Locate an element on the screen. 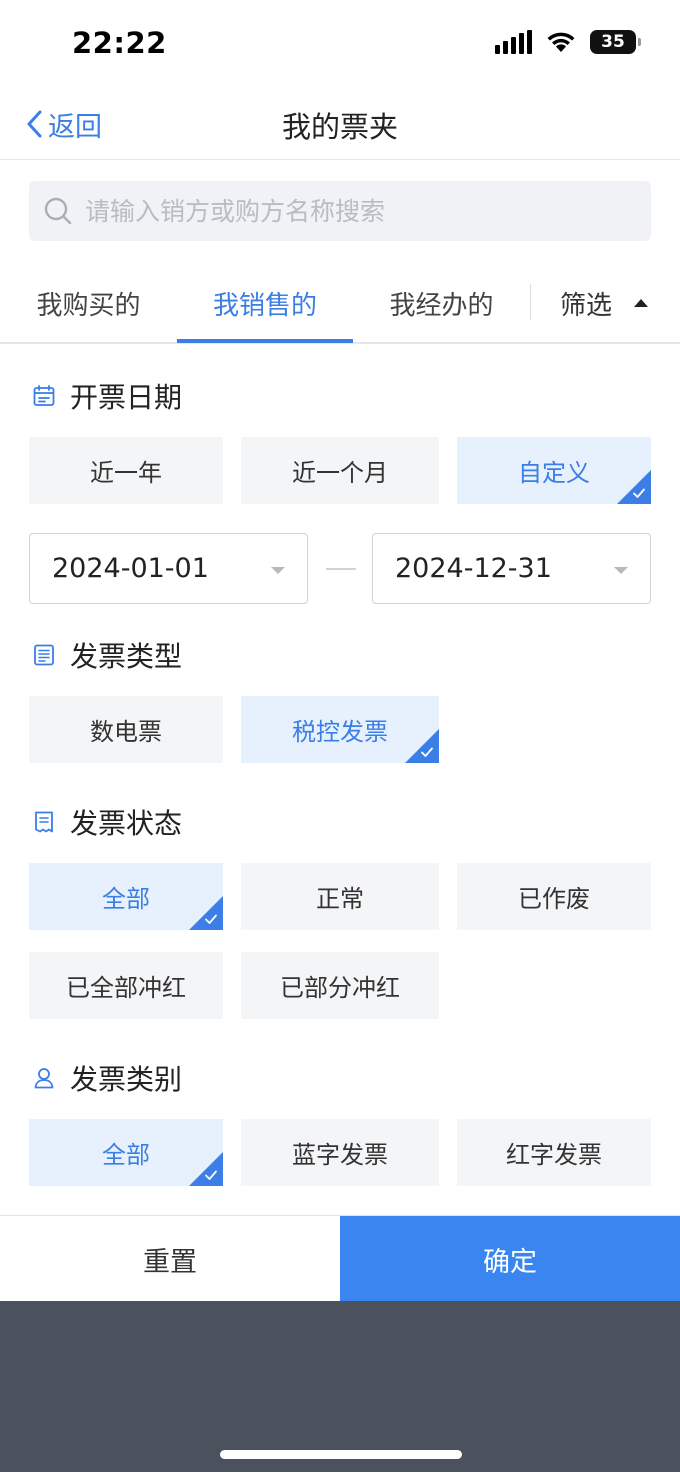 The width and height of the screenshot is (680, 1472). search-icon is located at coordinates (58, 211).